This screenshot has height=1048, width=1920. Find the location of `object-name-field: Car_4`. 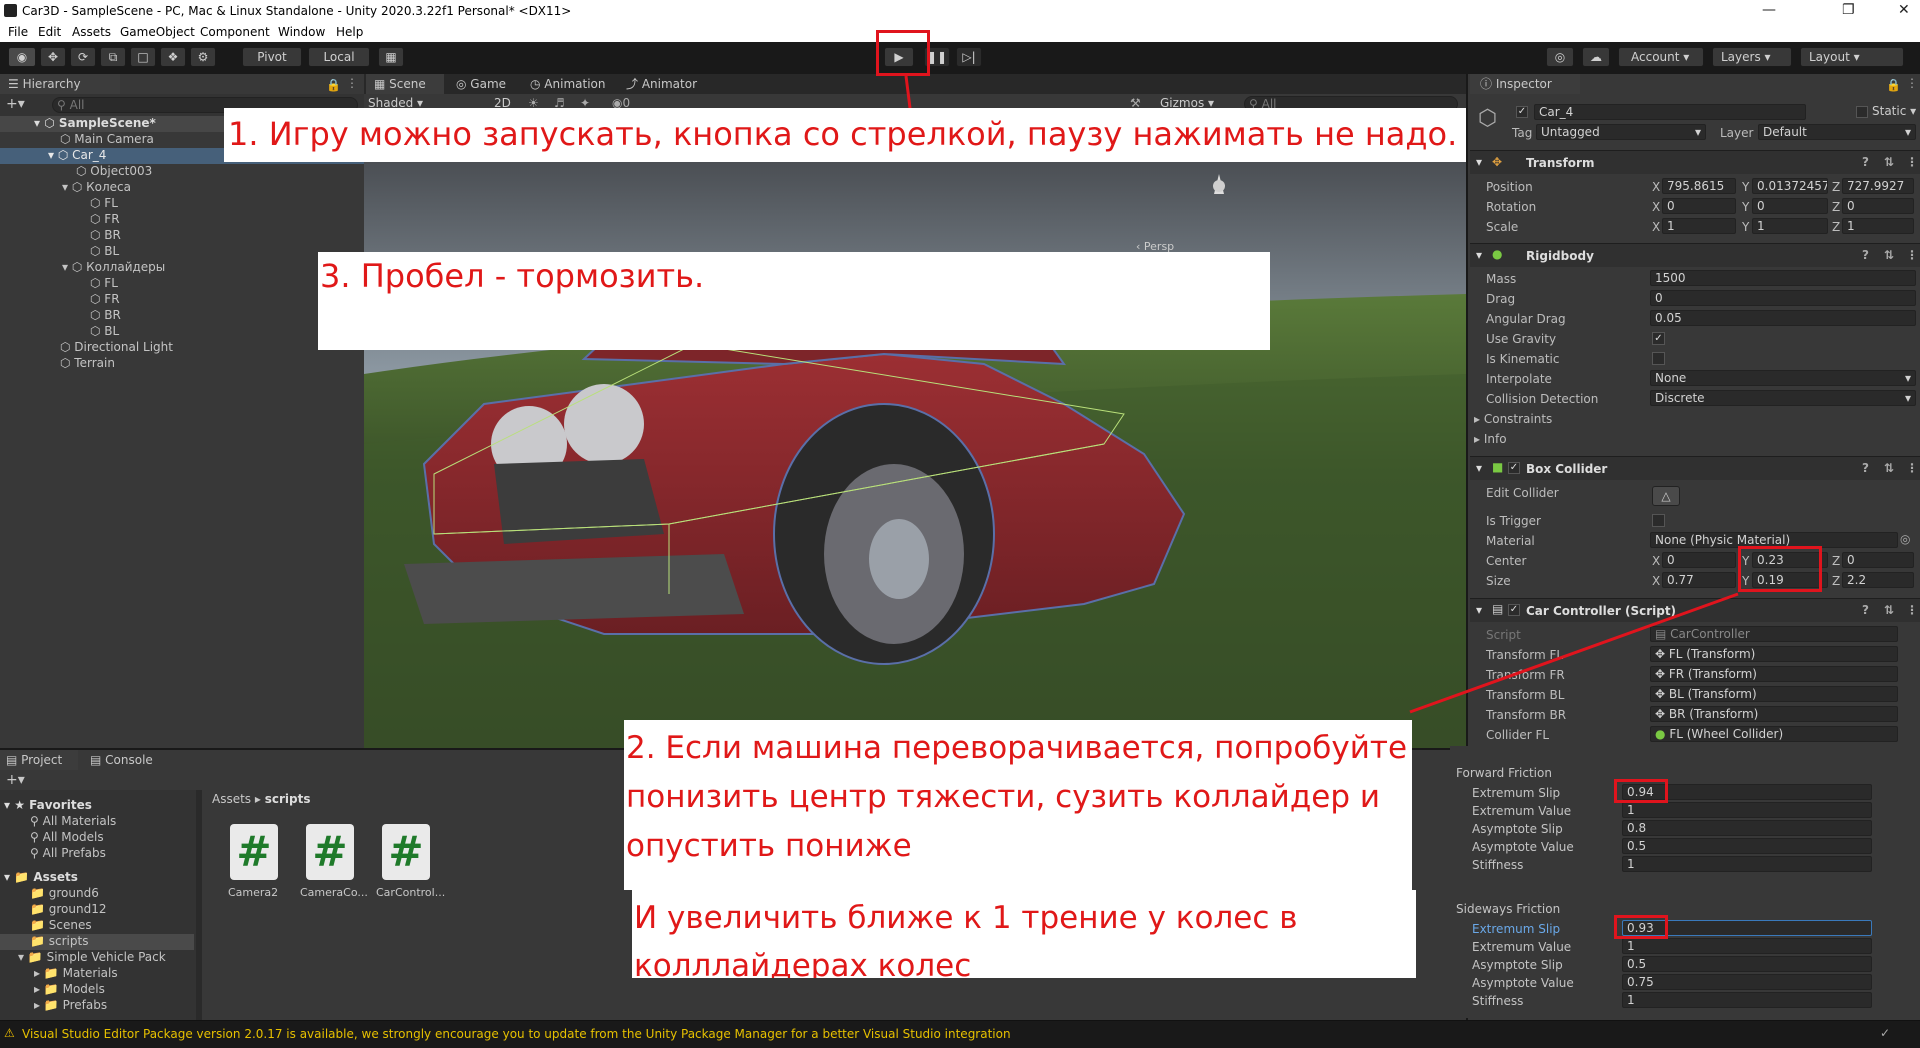

object-name-field: Car_4 is located at coordinates (1670, 112).